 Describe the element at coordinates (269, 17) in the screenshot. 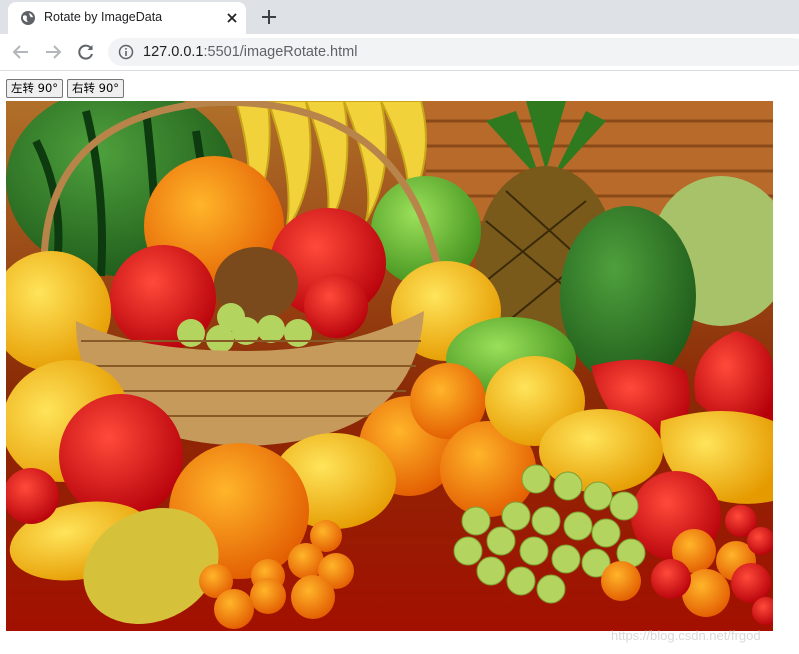

I see `plus-icon` at that location.